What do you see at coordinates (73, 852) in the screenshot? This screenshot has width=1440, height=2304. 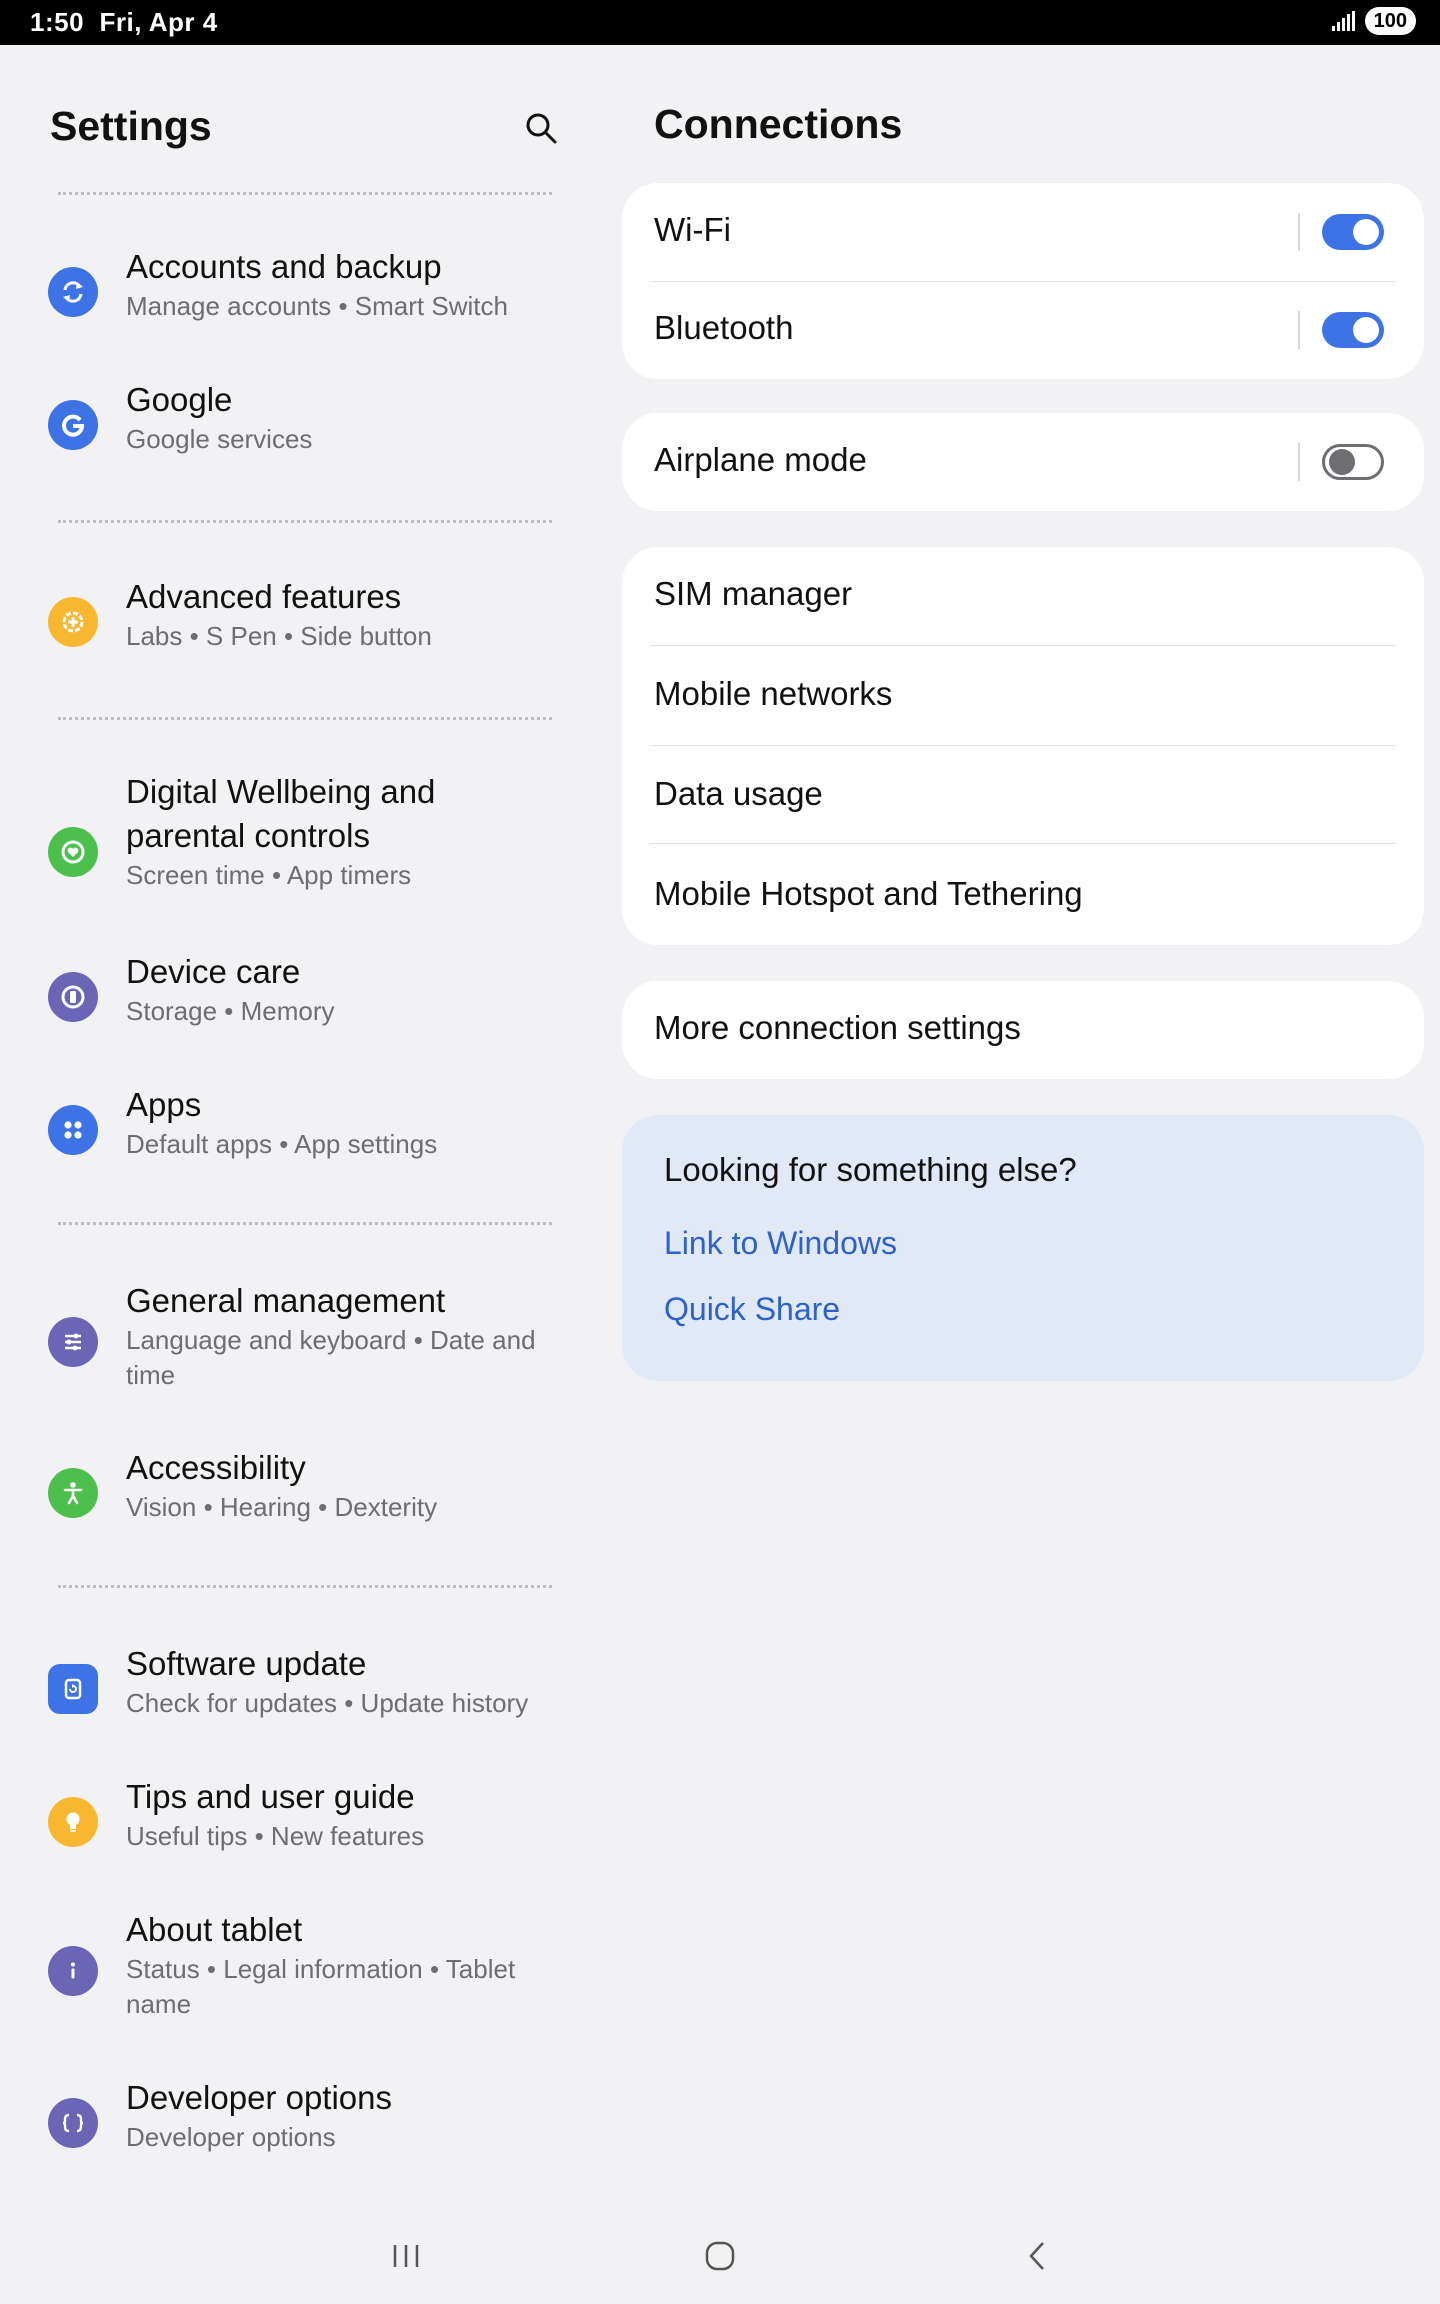 I see `heart-circle-icon` at bounding box center [73, 852].